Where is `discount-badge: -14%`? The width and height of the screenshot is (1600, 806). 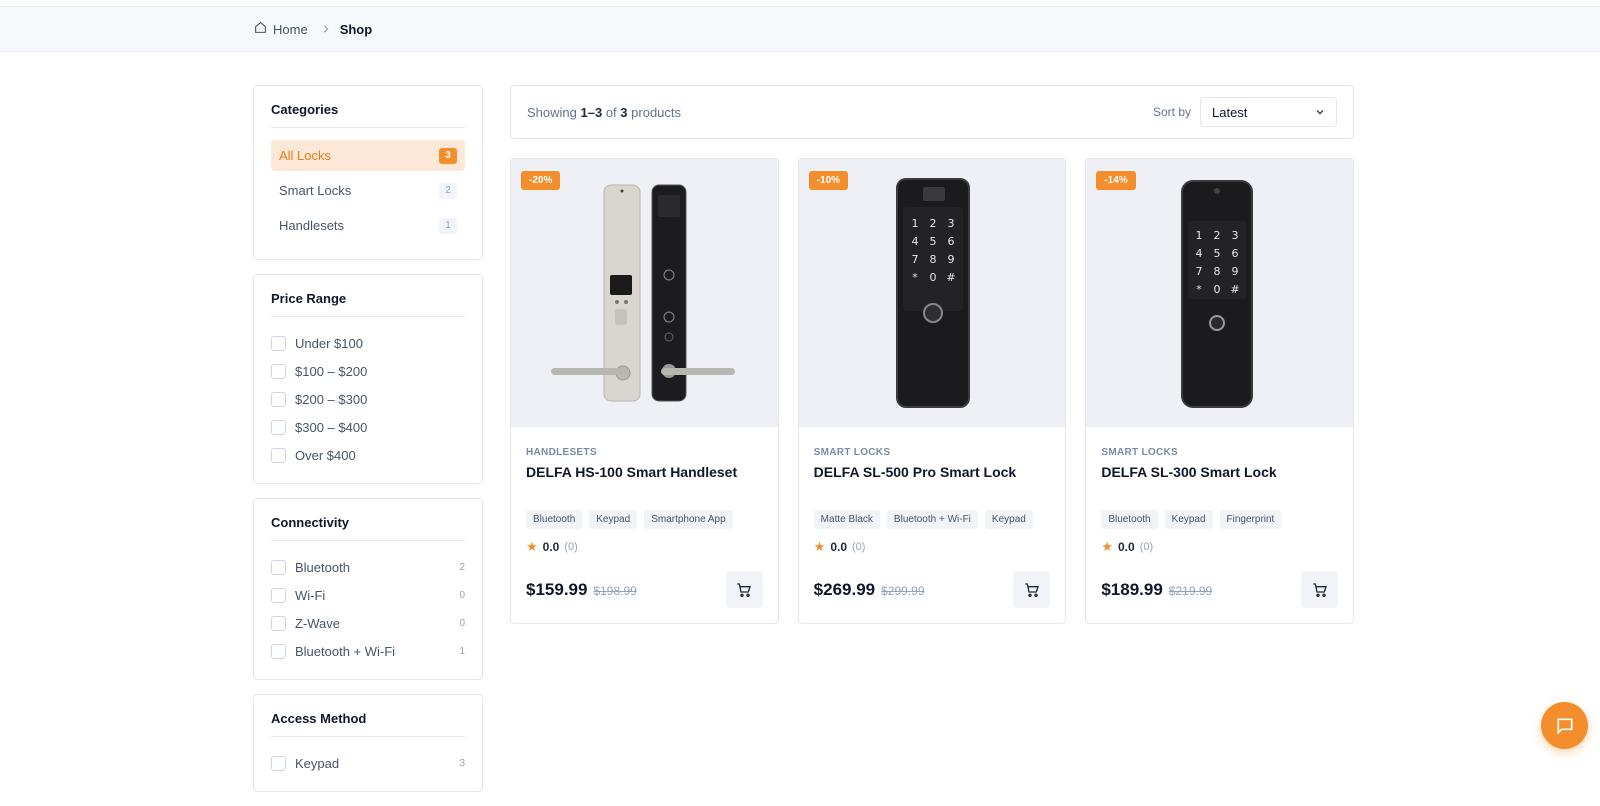
discount-badge: -14% is located at coordinates (1116, 180).